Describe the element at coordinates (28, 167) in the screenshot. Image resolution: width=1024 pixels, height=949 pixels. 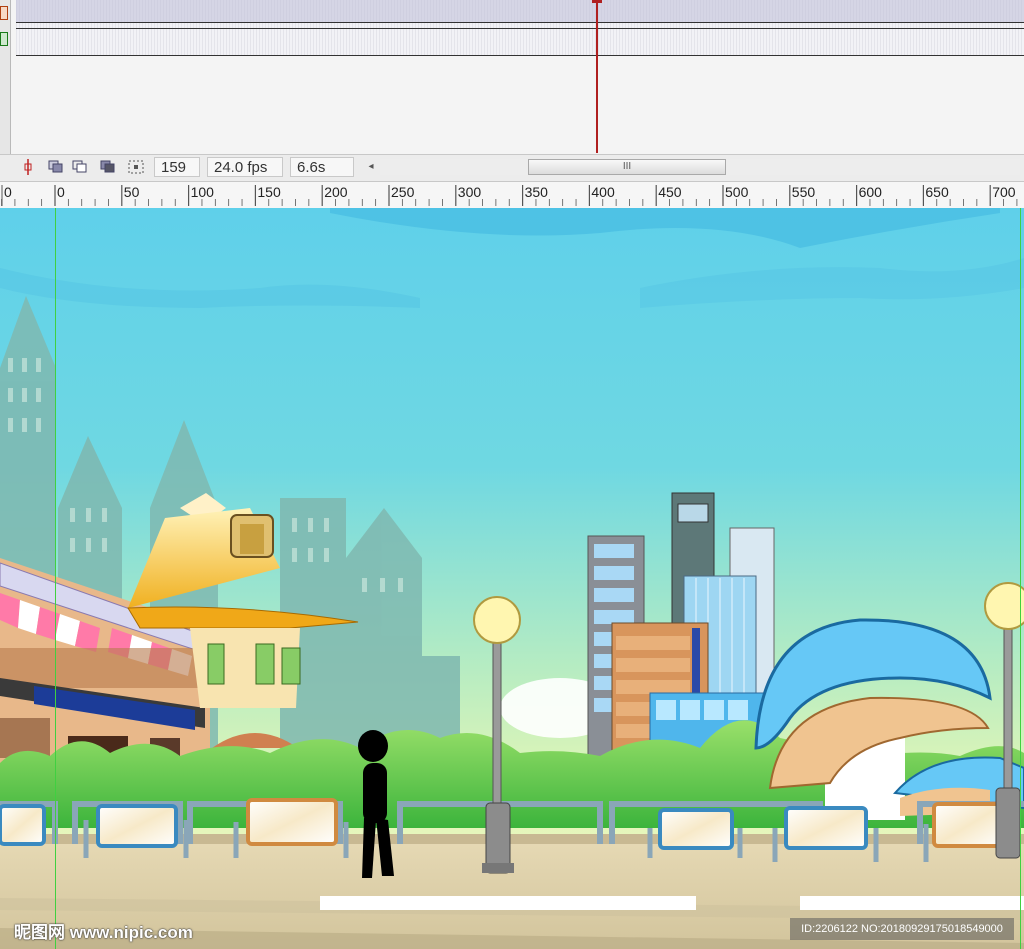
I see `center-frame-icon` at that location.